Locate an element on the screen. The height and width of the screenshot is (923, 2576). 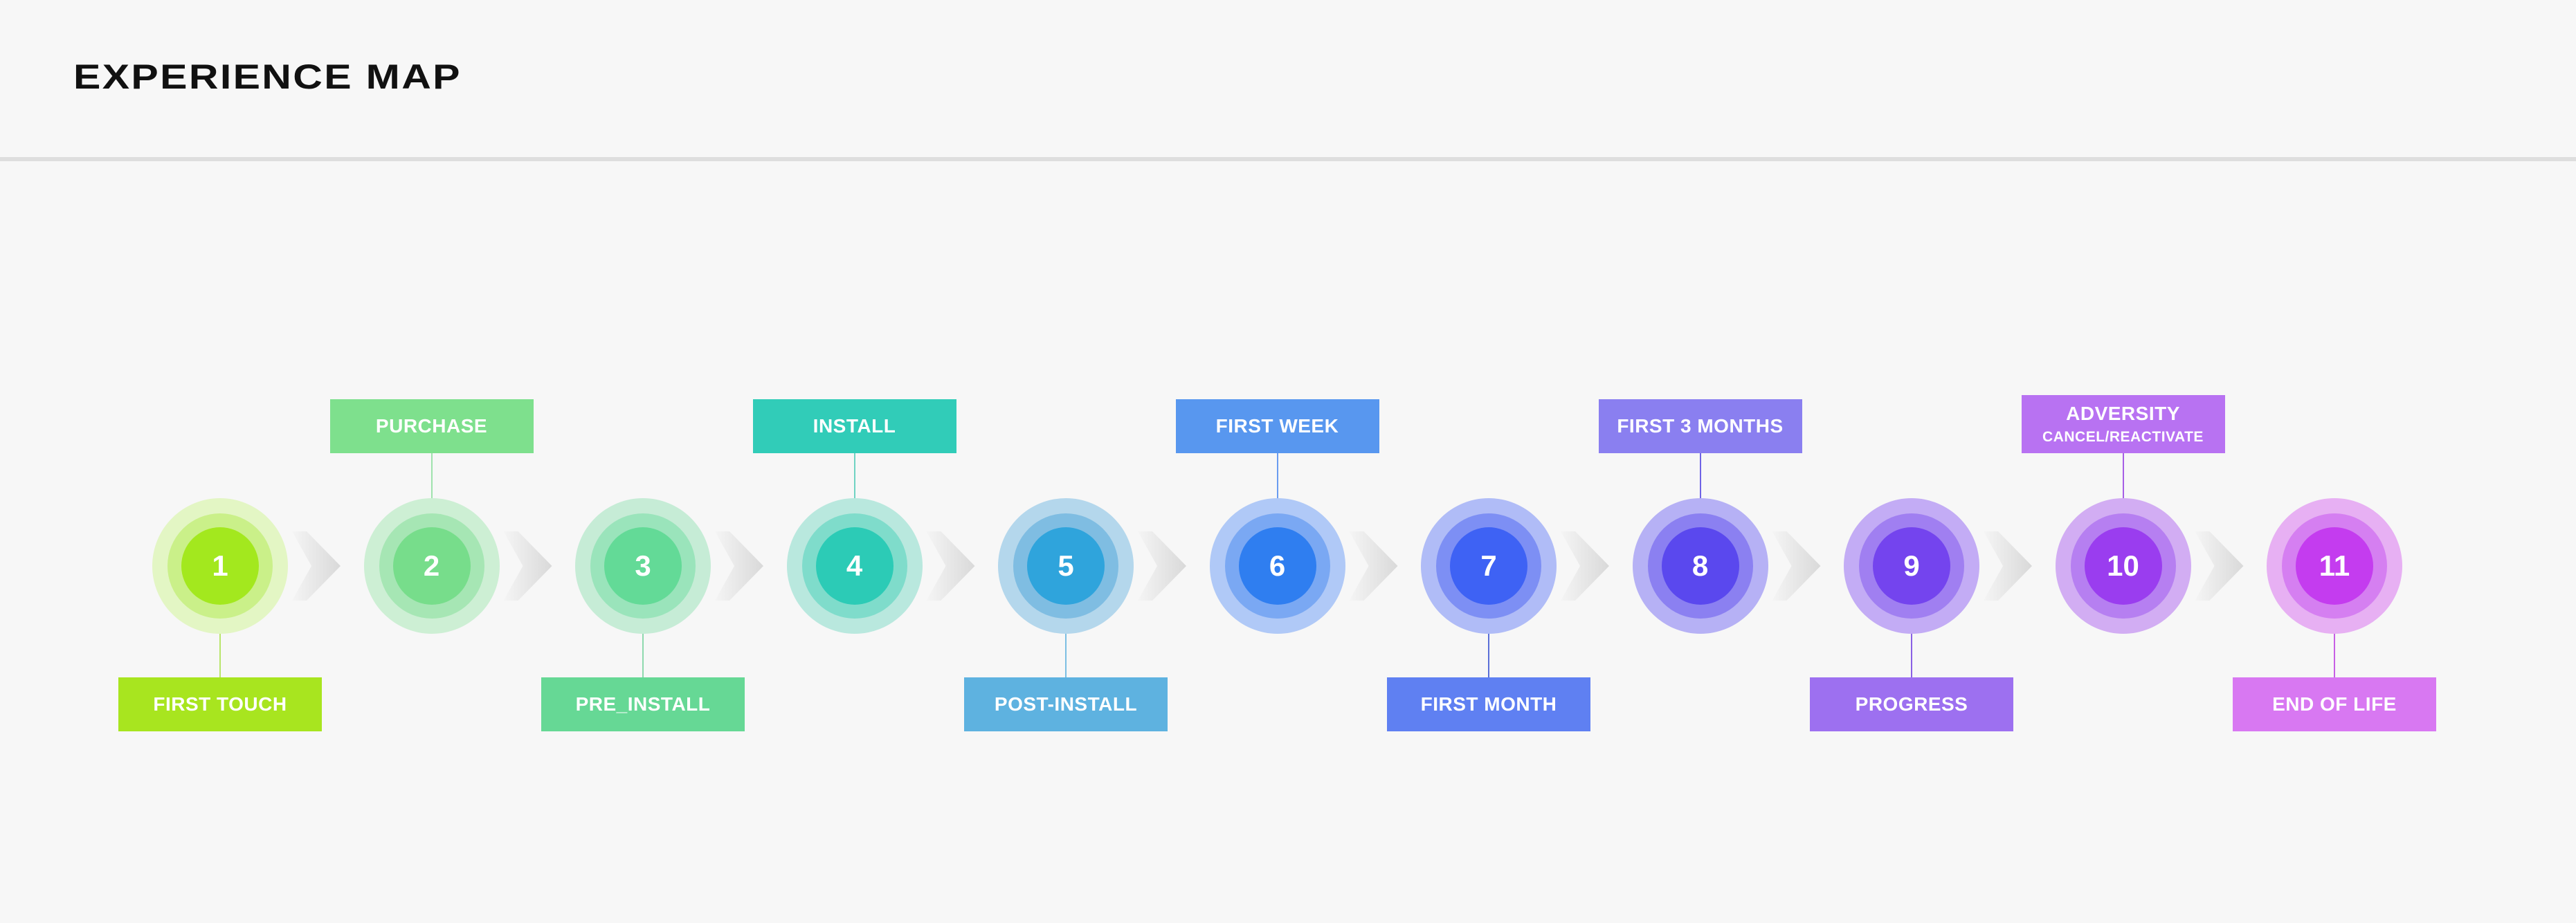
stage-5-label: POST-INSTALL is located at coordinates (1066, 704).